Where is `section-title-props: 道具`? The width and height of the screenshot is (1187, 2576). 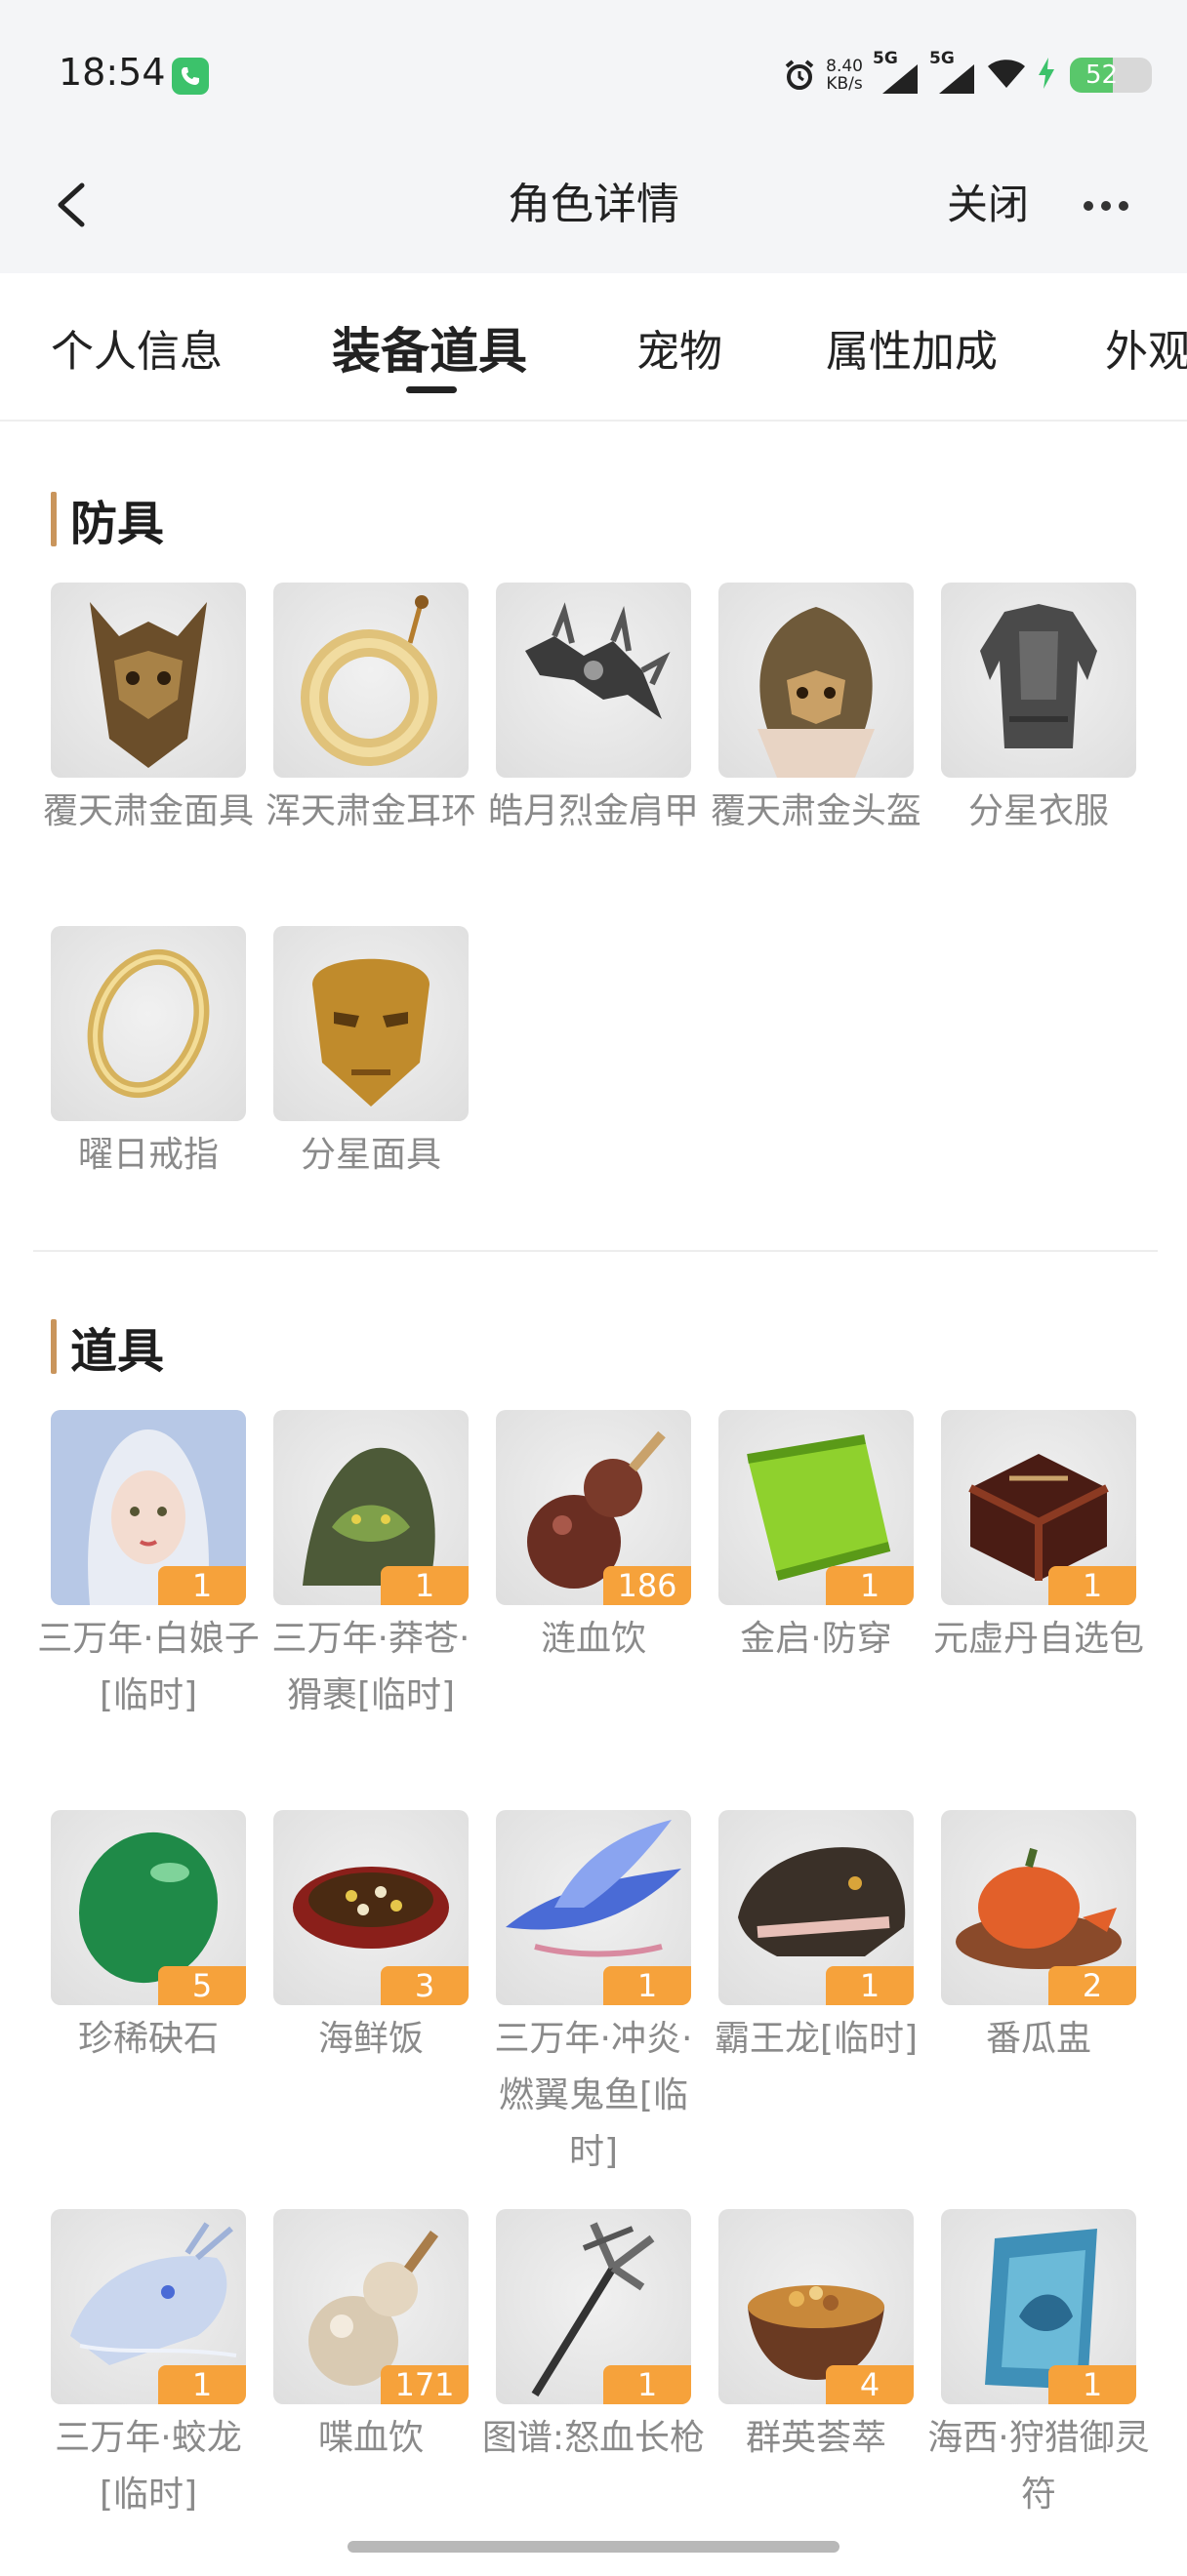 section-title-props: 道具 is located at coordinates (107, 1348).